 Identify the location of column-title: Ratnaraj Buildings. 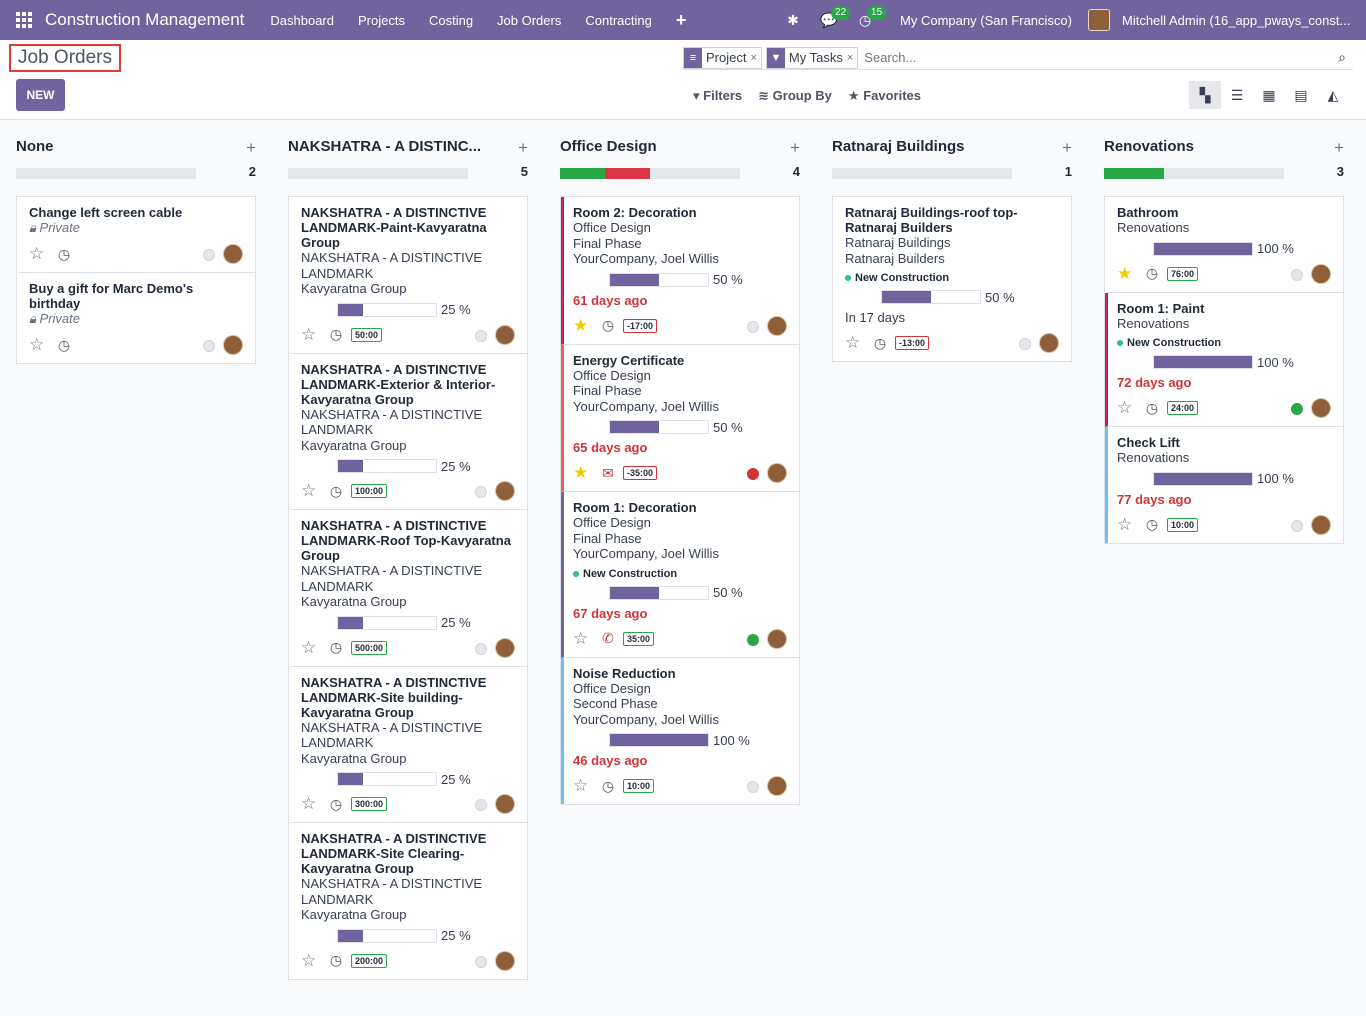
(898, 148).